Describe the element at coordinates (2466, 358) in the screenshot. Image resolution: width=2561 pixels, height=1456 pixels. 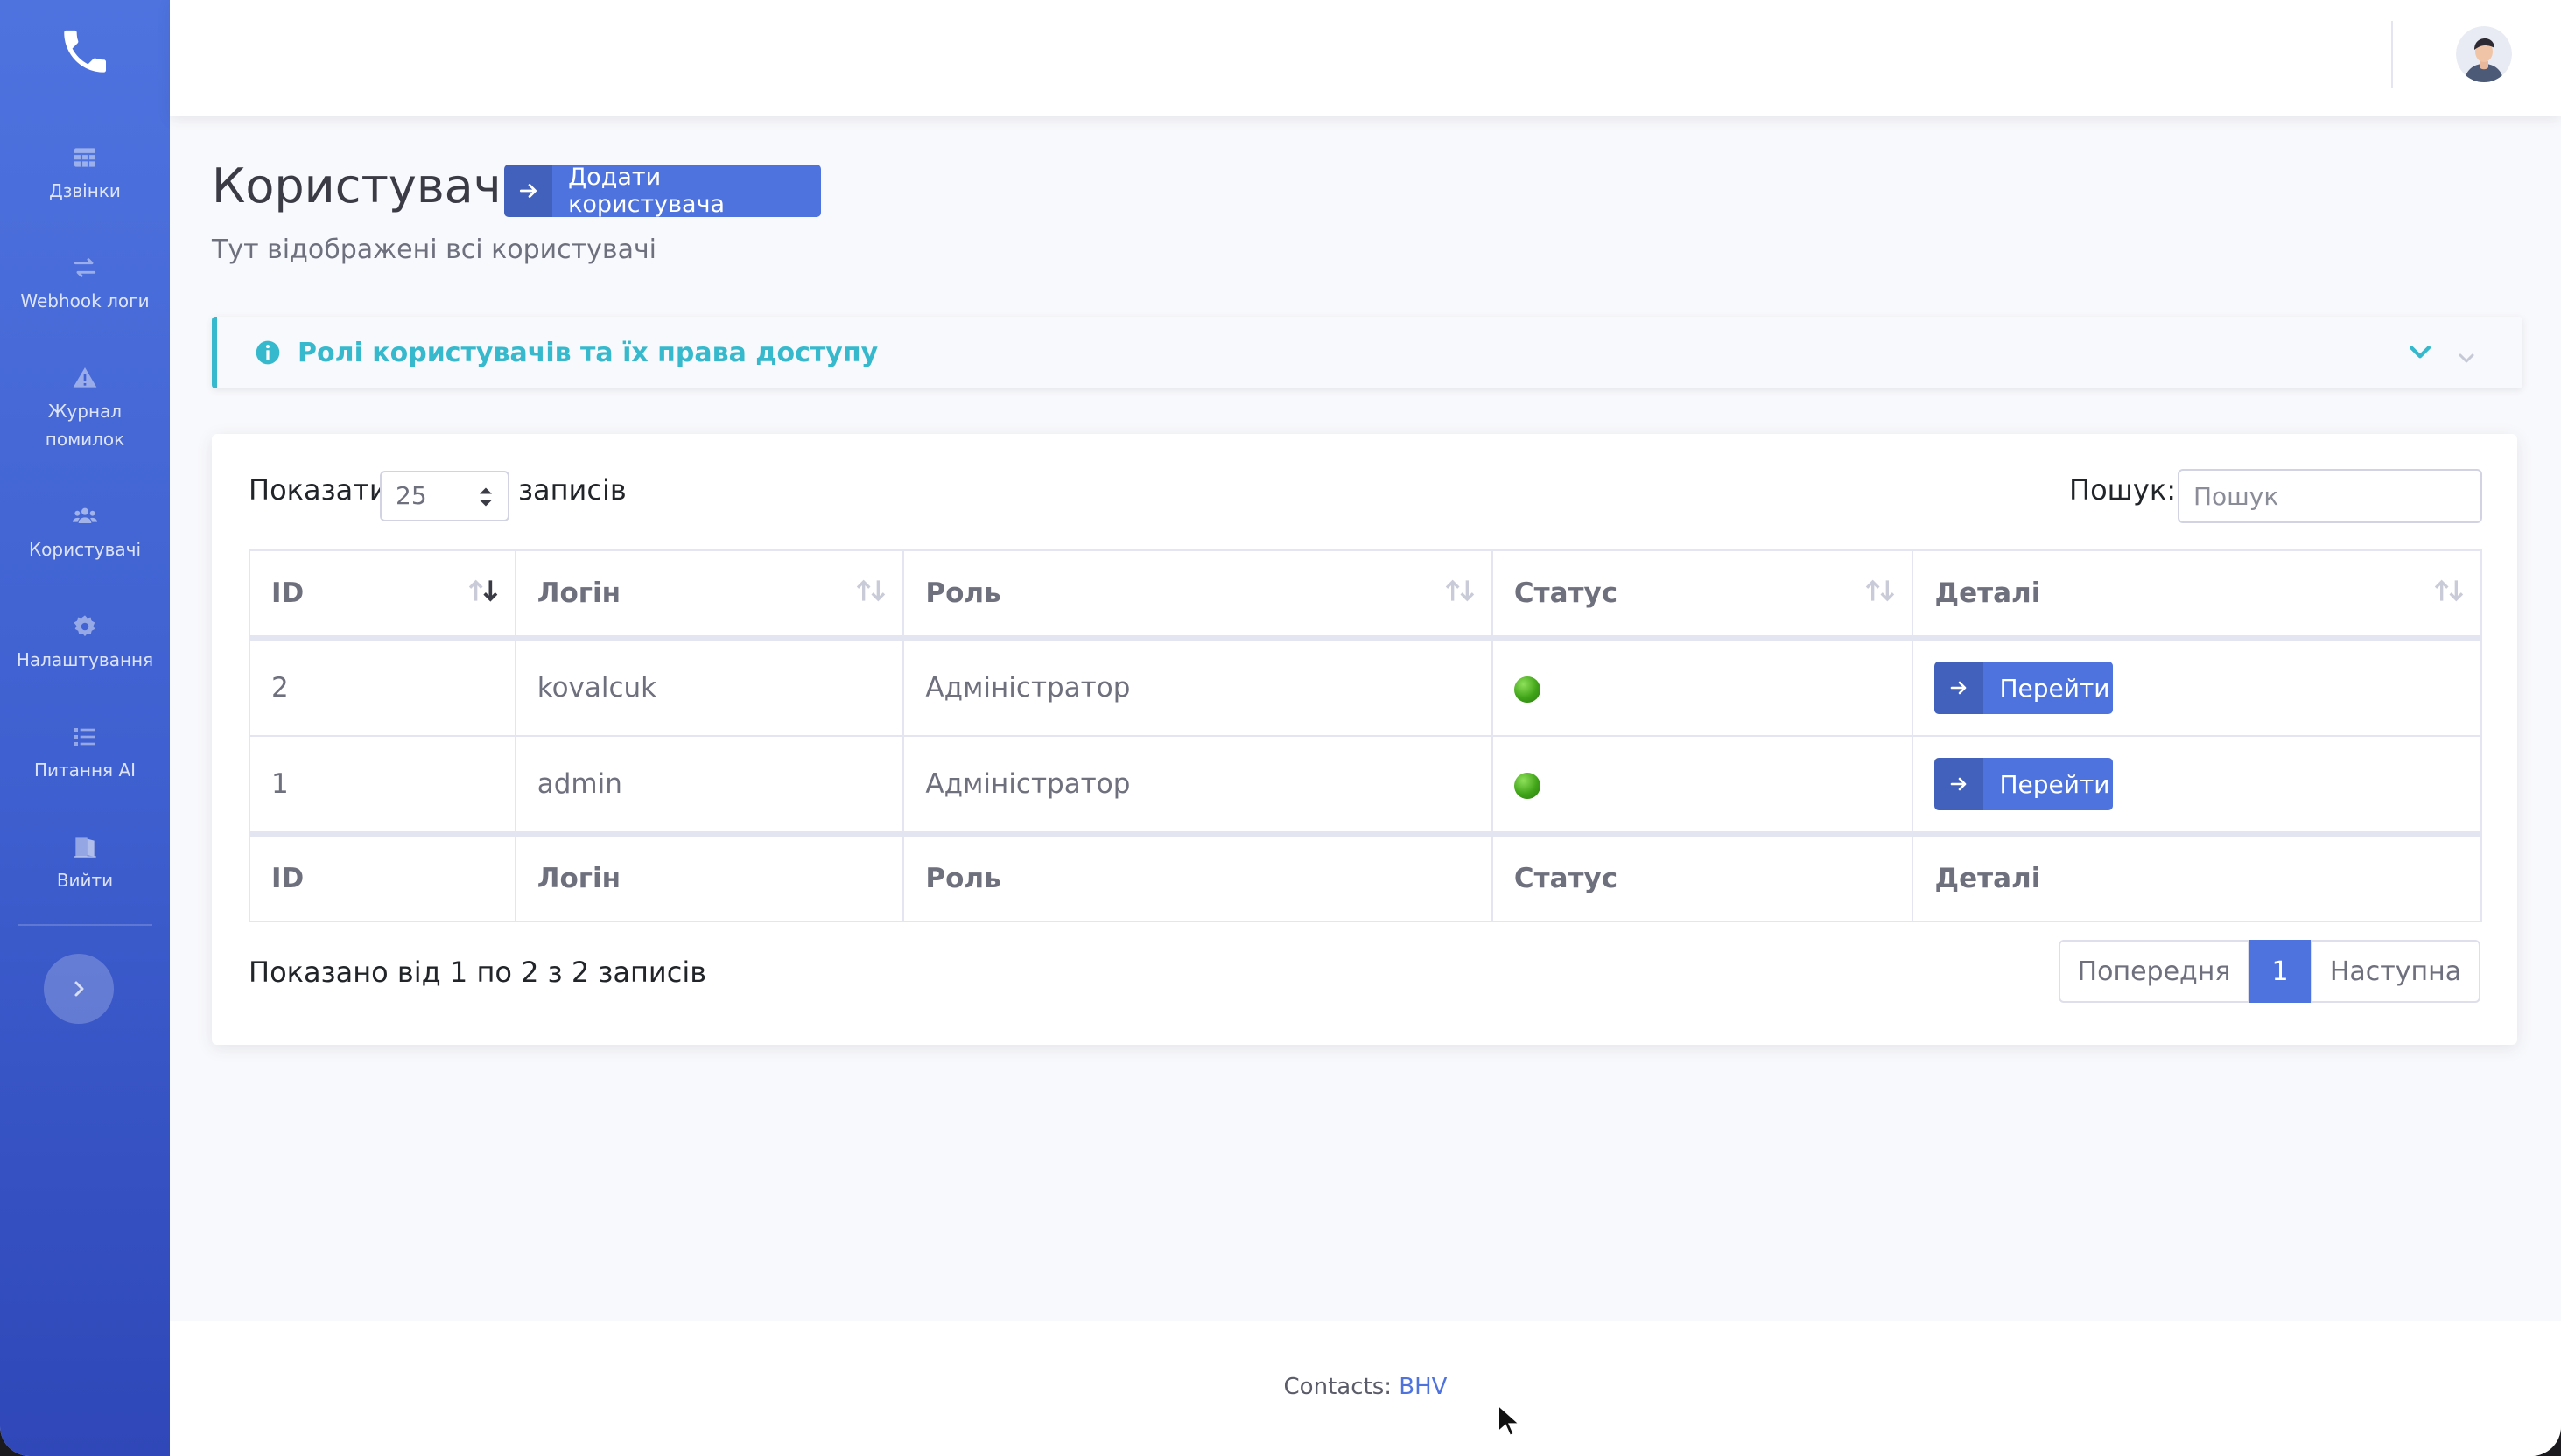
I see `collapse-chevron-icon` at that location.